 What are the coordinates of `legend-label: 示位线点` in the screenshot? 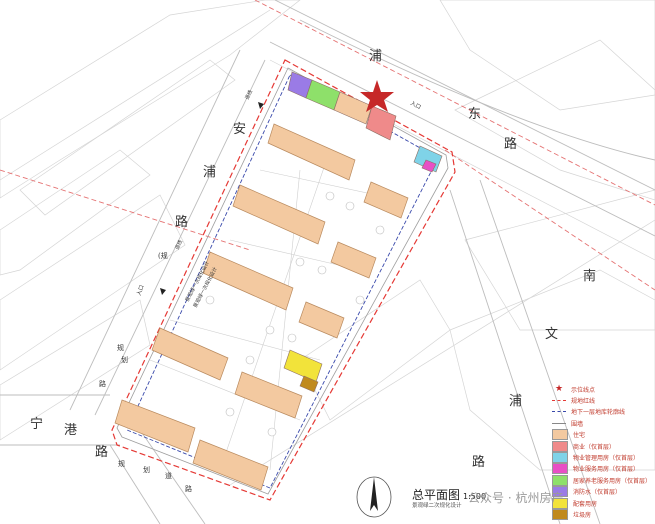 It's located at (583, 390).